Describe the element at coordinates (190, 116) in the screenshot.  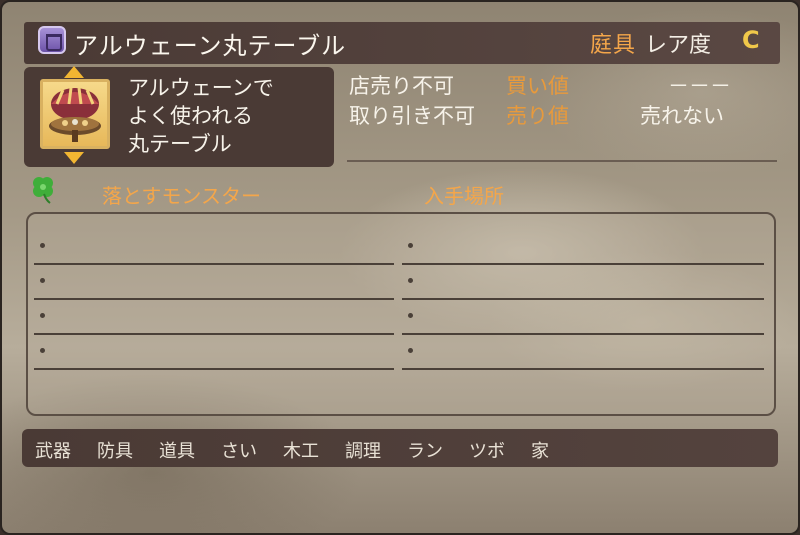
I see `item-description-line: よく使われる` at that location.